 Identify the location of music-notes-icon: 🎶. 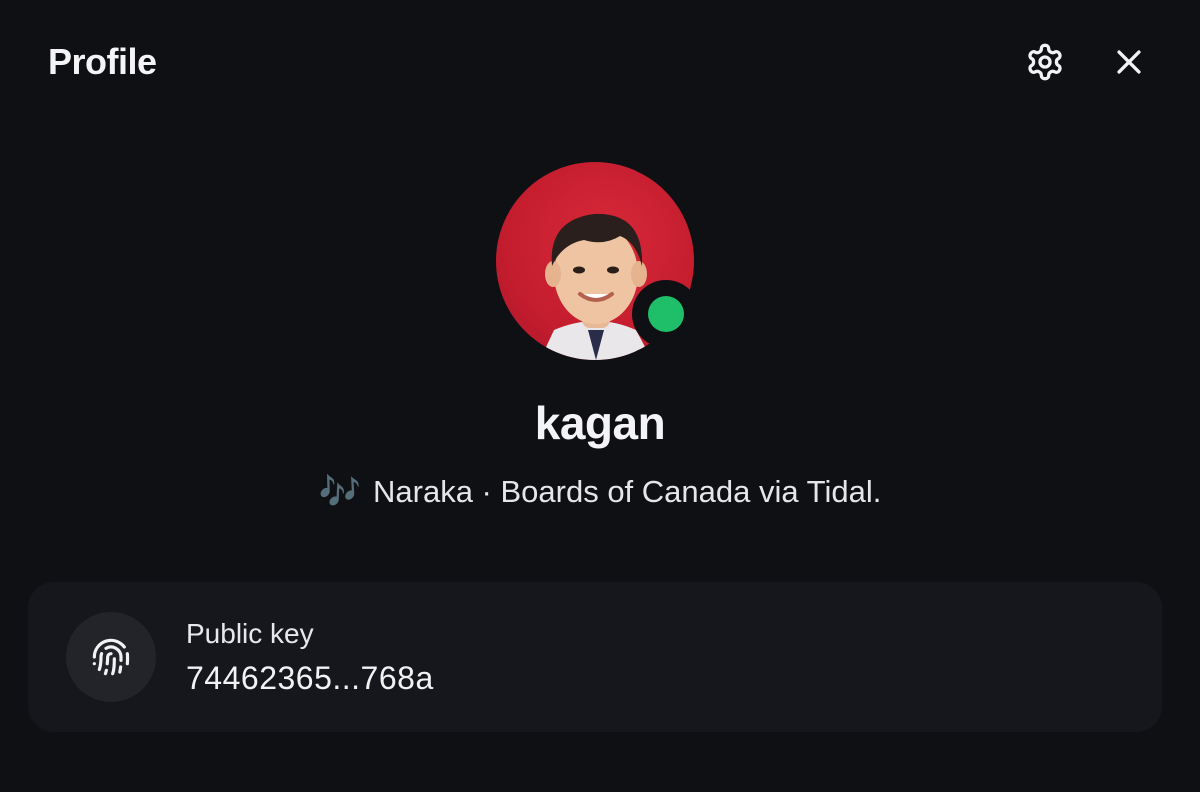
(339, 492).